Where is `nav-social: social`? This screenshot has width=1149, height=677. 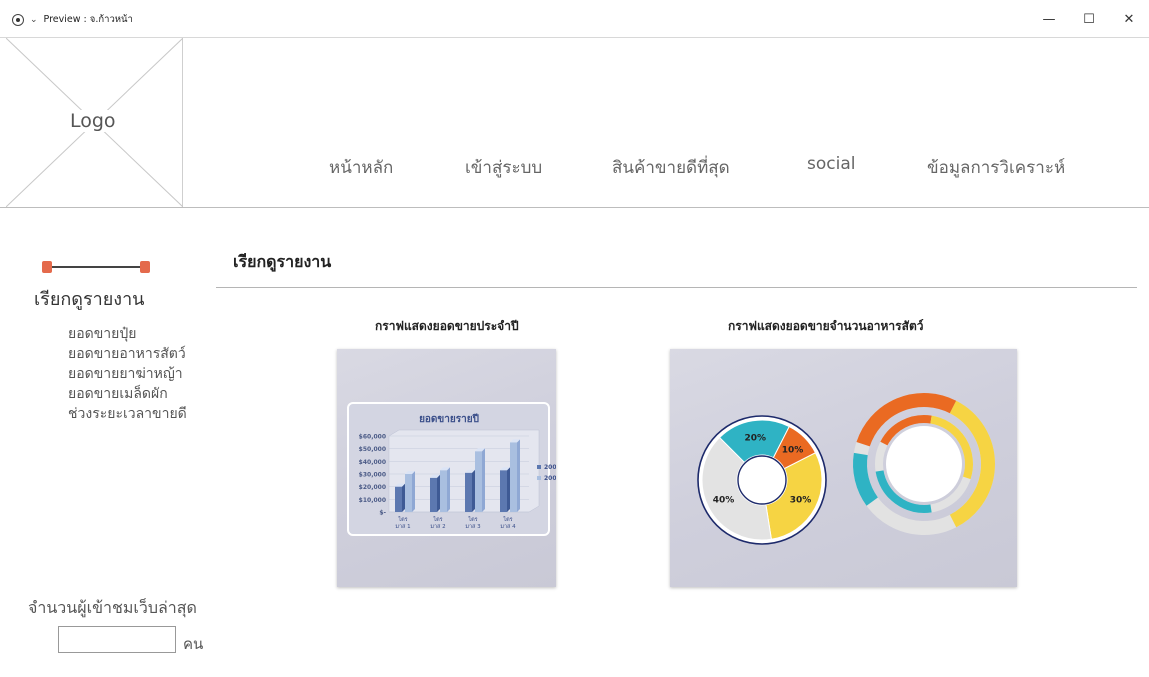
nav-social: social is located at coordinates (831, 164).